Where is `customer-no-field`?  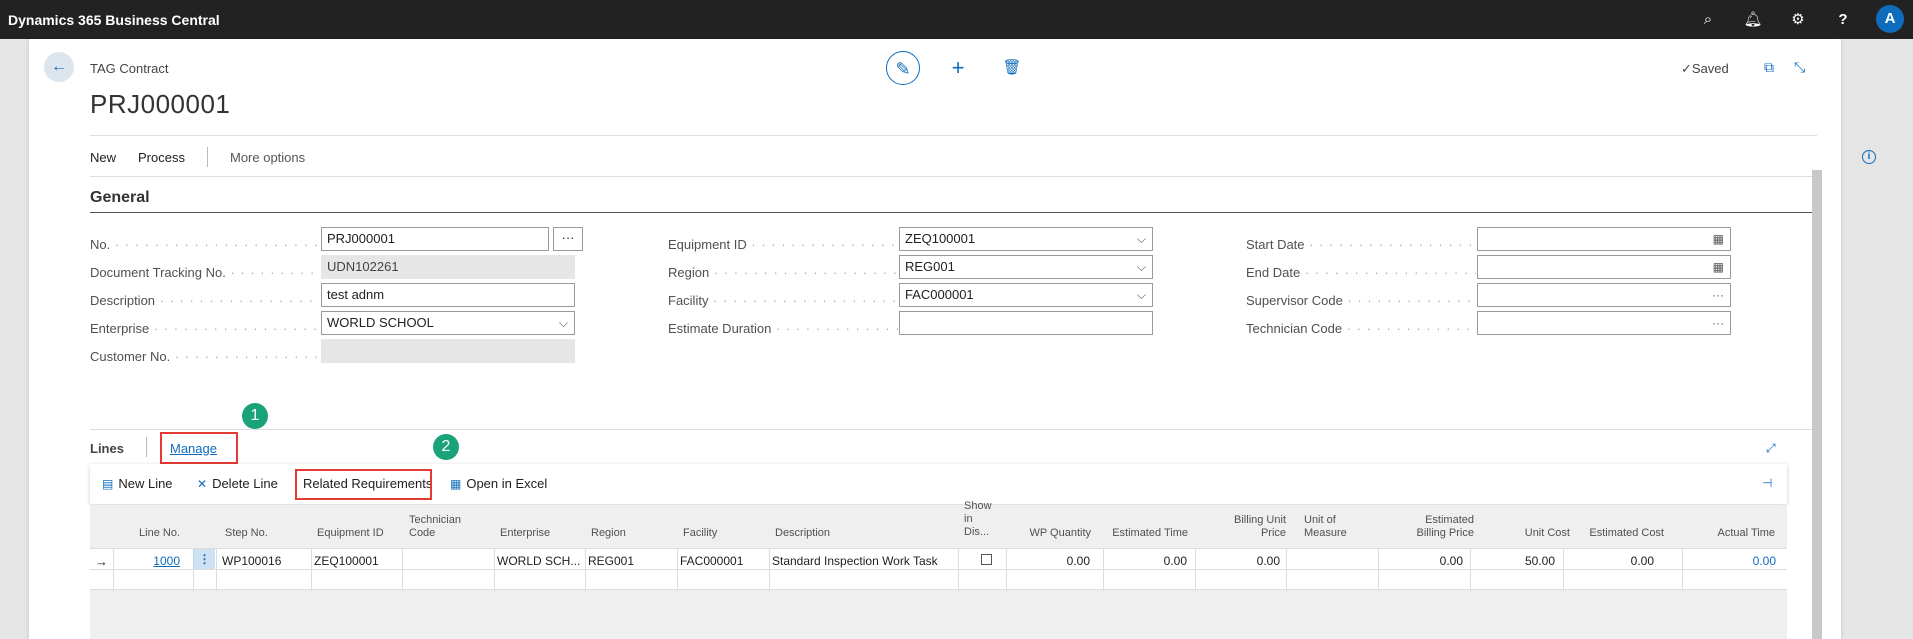 customer-no-field is located at coordinates (448, 351).